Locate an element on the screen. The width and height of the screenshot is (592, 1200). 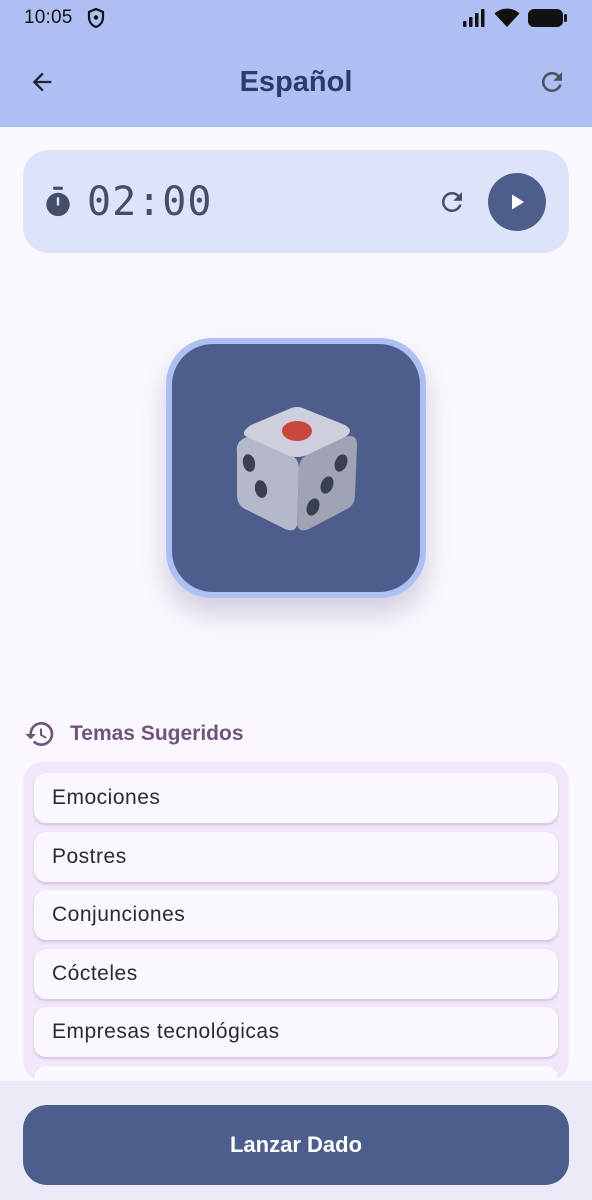
suggestion-item: Cócteles is located at coordinates (296, 973).